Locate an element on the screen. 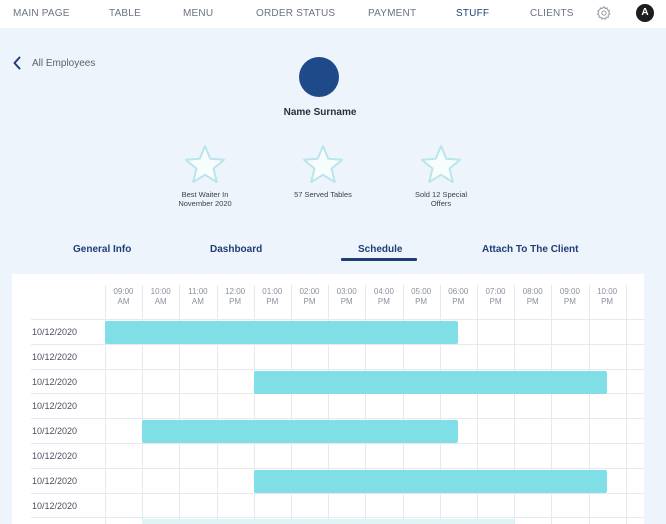  nav-item-stuff: STUFF is located at coordinates (472, 13).